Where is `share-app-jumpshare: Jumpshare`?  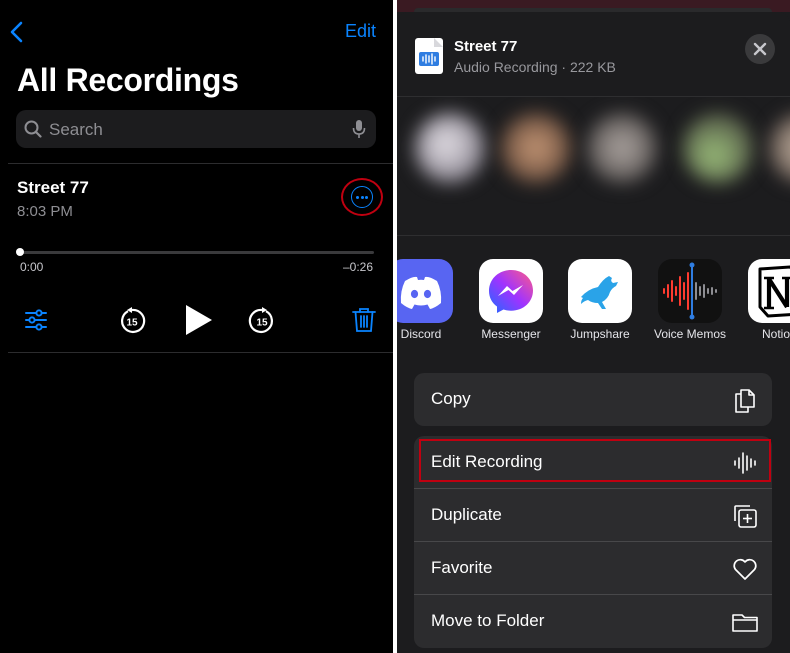
share-app-jumpshare: Jumpshare is located at coordinates (600, 300).